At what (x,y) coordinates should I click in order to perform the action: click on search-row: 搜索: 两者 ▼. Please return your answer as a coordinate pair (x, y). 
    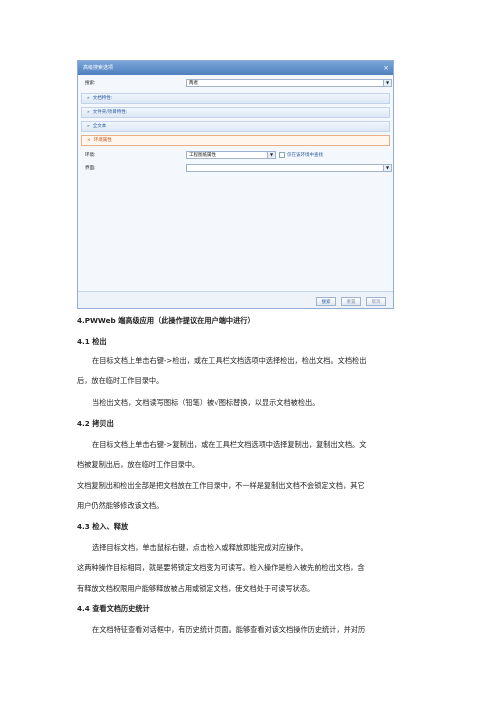
    Looking at the image, I should click on (236, 83).